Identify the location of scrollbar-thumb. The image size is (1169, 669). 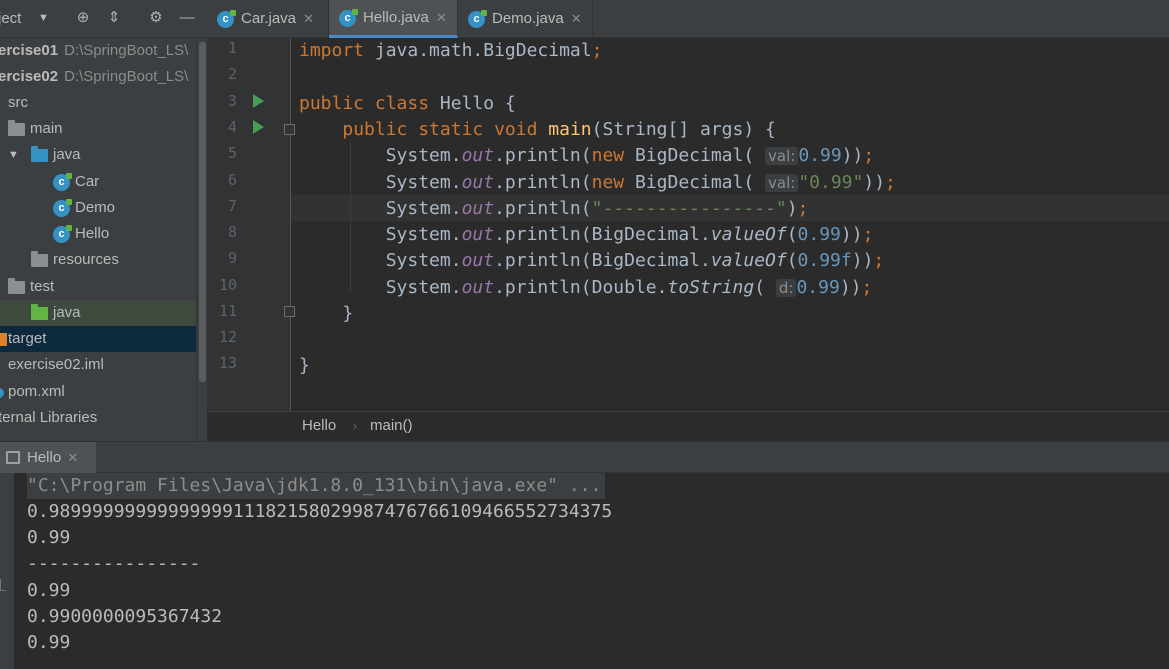
(202, 212).